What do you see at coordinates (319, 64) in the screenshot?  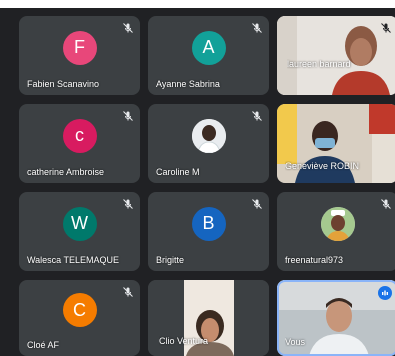 I see `participant-name: laureen barnard` at bounding box center [319, 64].